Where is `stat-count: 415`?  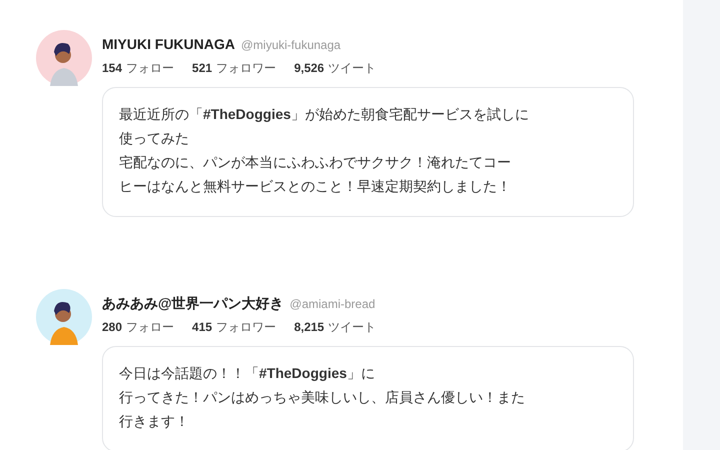 stat-count: 415 is located at coordinates (202, 327).